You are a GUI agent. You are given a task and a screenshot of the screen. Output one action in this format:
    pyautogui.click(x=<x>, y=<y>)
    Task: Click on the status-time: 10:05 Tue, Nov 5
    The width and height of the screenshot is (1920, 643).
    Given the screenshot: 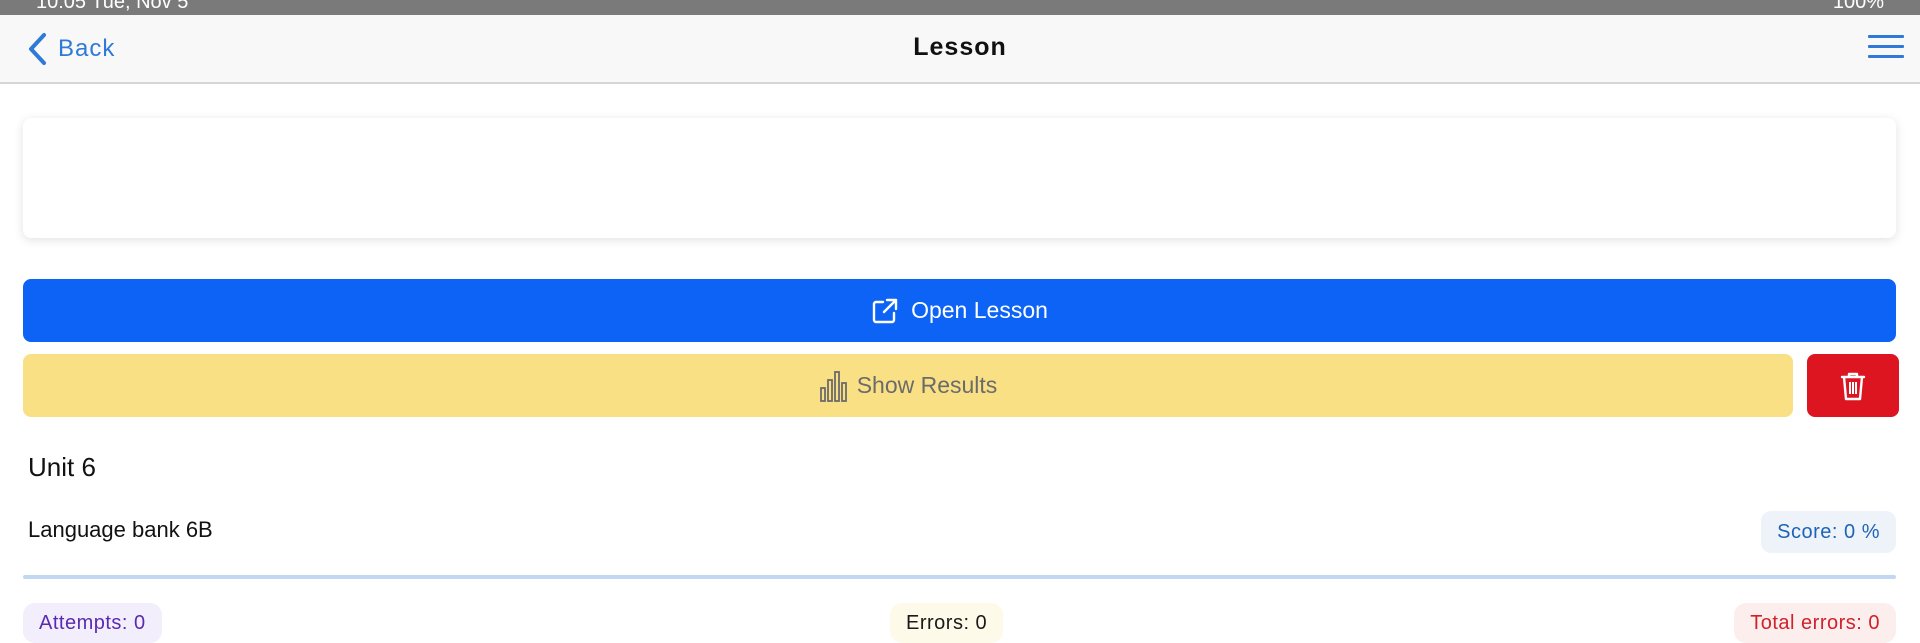 What is the action you would take?
    pyautogui.click(x=112, y=6)
    